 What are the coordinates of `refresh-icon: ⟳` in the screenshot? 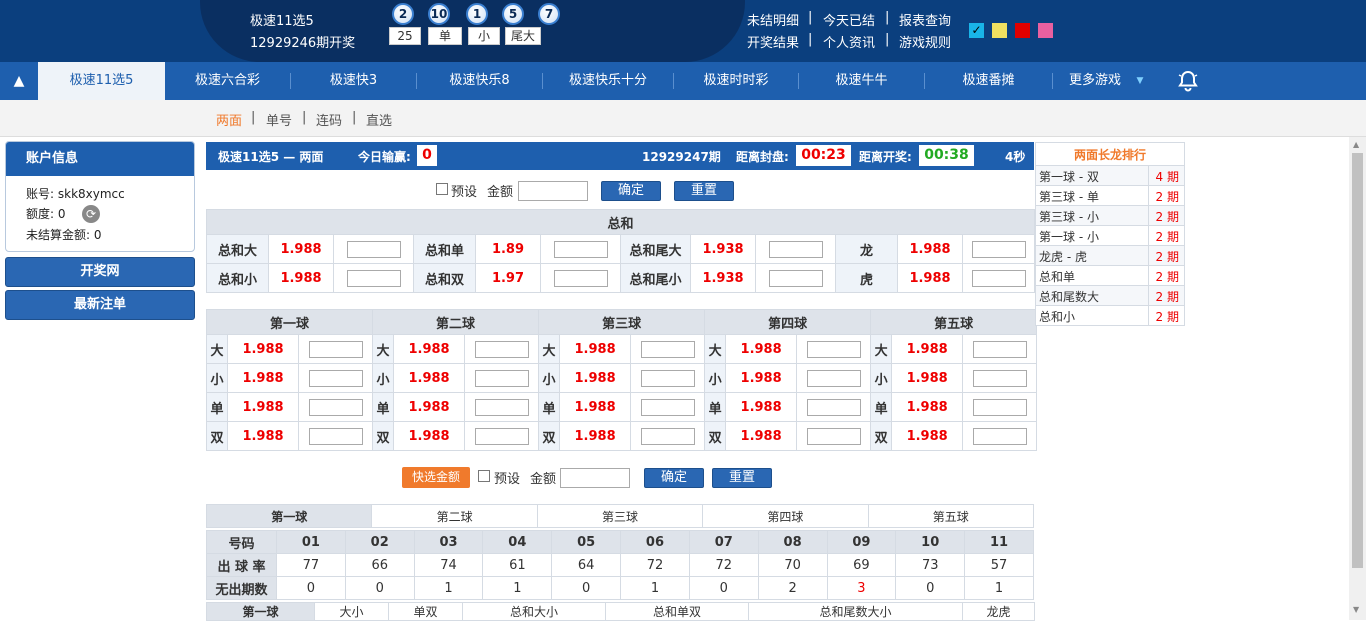 It's located at (91, 214).